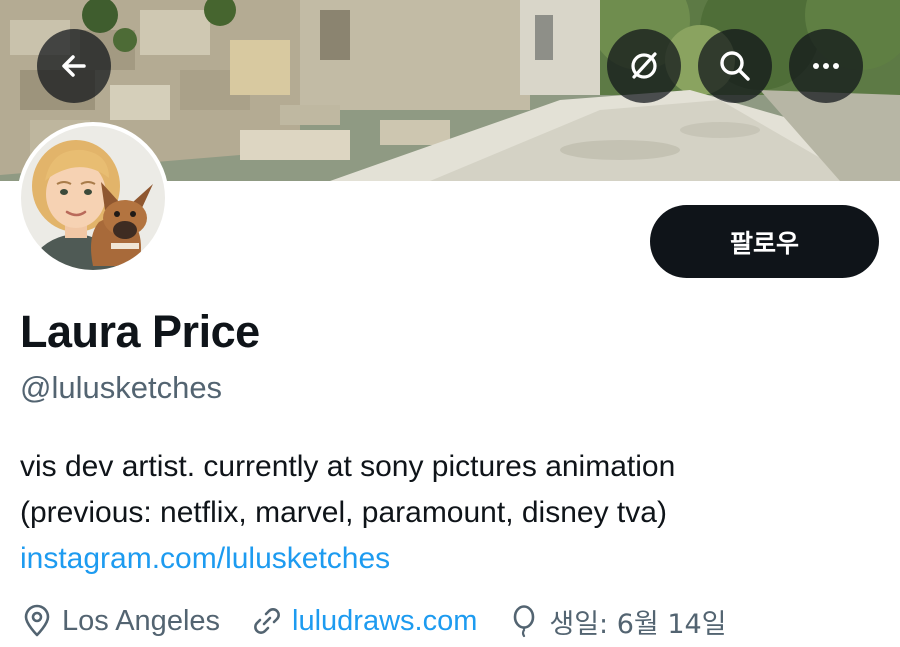  Describe the element at coordinates (384, 621) in the screenshot. I see `website-link: luludraws.com` at that location.